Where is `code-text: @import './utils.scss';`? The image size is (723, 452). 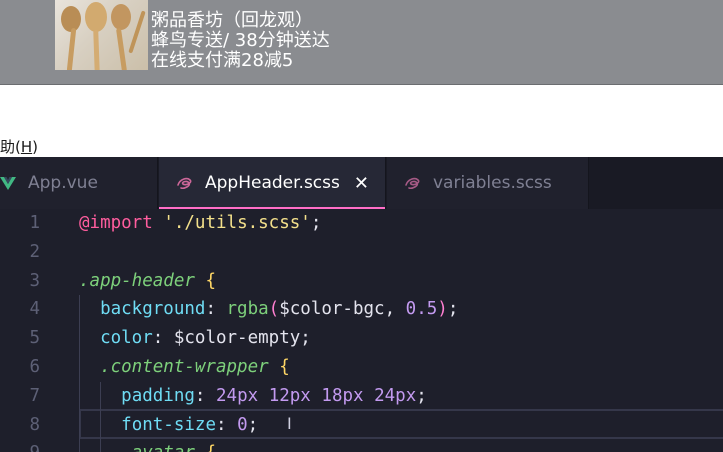
code-text: @import './utils.scss'; is located at coordinates (200, 223).